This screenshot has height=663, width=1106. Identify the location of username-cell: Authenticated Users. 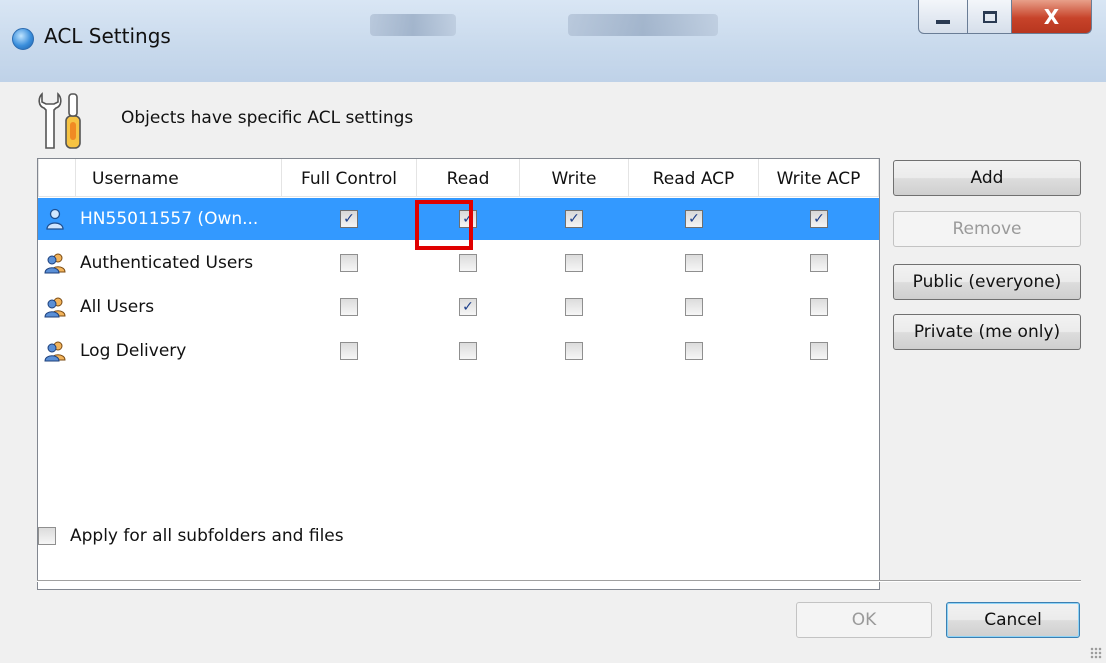
(160, 263).